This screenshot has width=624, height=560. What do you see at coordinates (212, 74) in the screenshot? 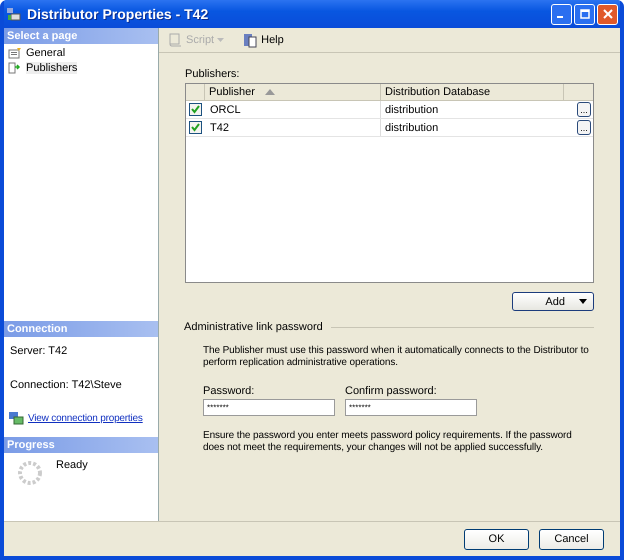
I see `publishers-label: Publishers:` at bounding box center [212, 74].